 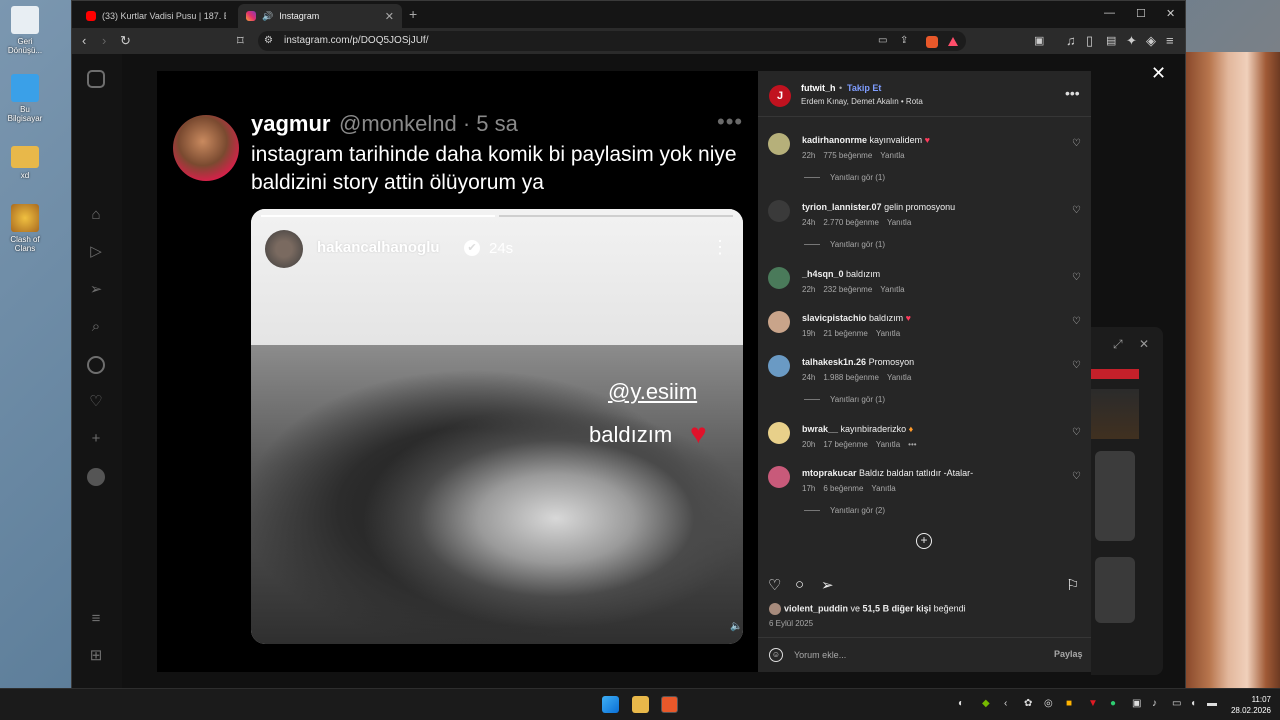 What do you see at coordinates (1193, 703) in the screenshot?
I see `volume-icon: ◖` at bounding box center [1193, 703].